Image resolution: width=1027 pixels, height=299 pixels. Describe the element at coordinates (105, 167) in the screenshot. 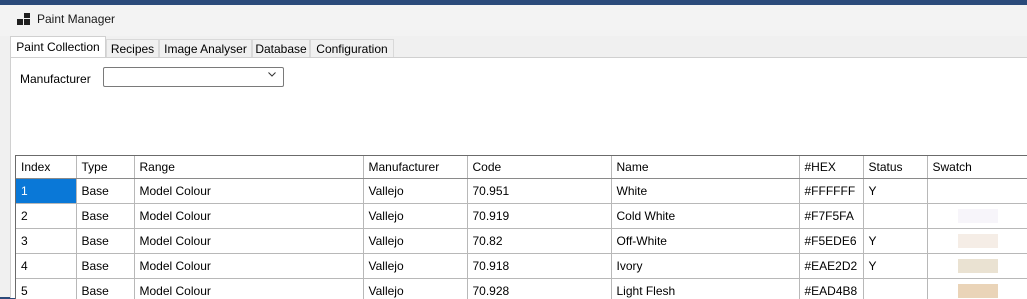

I see `column-header-type: Type` at that location.